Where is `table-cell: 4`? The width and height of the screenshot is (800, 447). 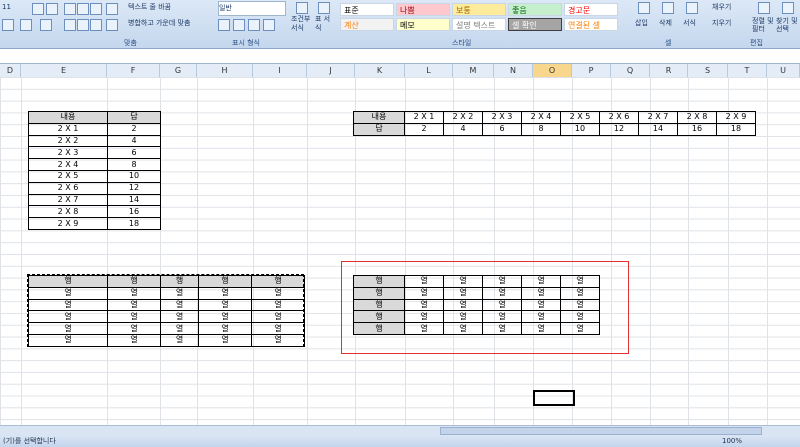 table-cell: 4 is located at coordinates (463, 129).